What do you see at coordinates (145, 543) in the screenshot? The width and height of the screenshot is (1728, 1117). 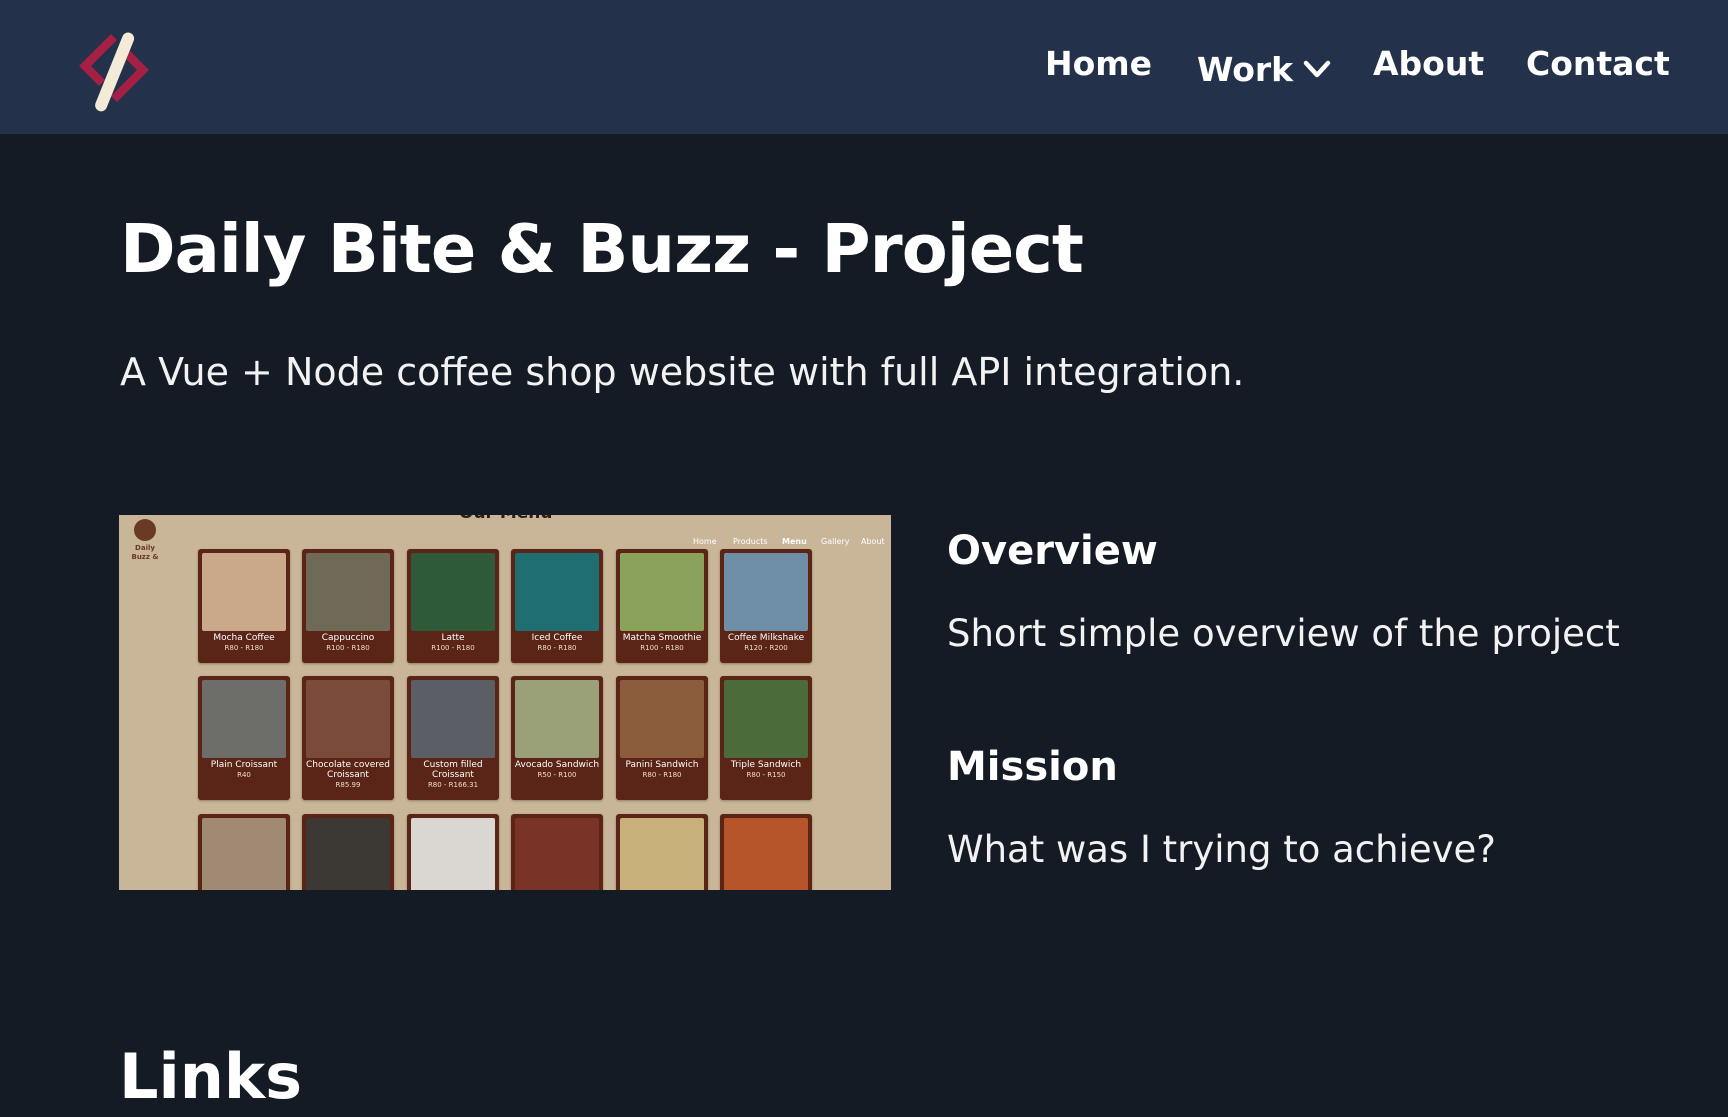 I see `shot-brand-logo: Daily Buzz &` at bounding box center [145, 543].